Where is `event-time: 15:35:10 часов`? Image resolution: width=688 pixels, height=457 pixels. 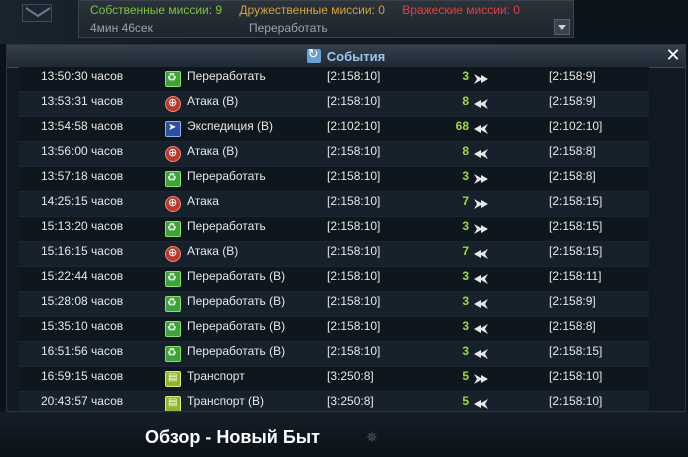 event-time: 15:35:10 часов is located at coordinates (82, 326).